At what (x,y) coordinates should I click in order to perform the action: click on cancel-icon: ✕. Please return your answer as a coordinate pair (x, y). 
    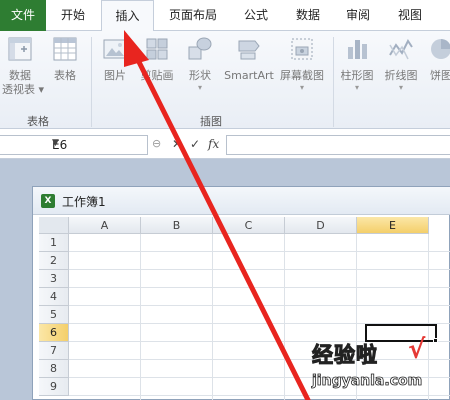
    Looking at the image, I should click on (177, 144).